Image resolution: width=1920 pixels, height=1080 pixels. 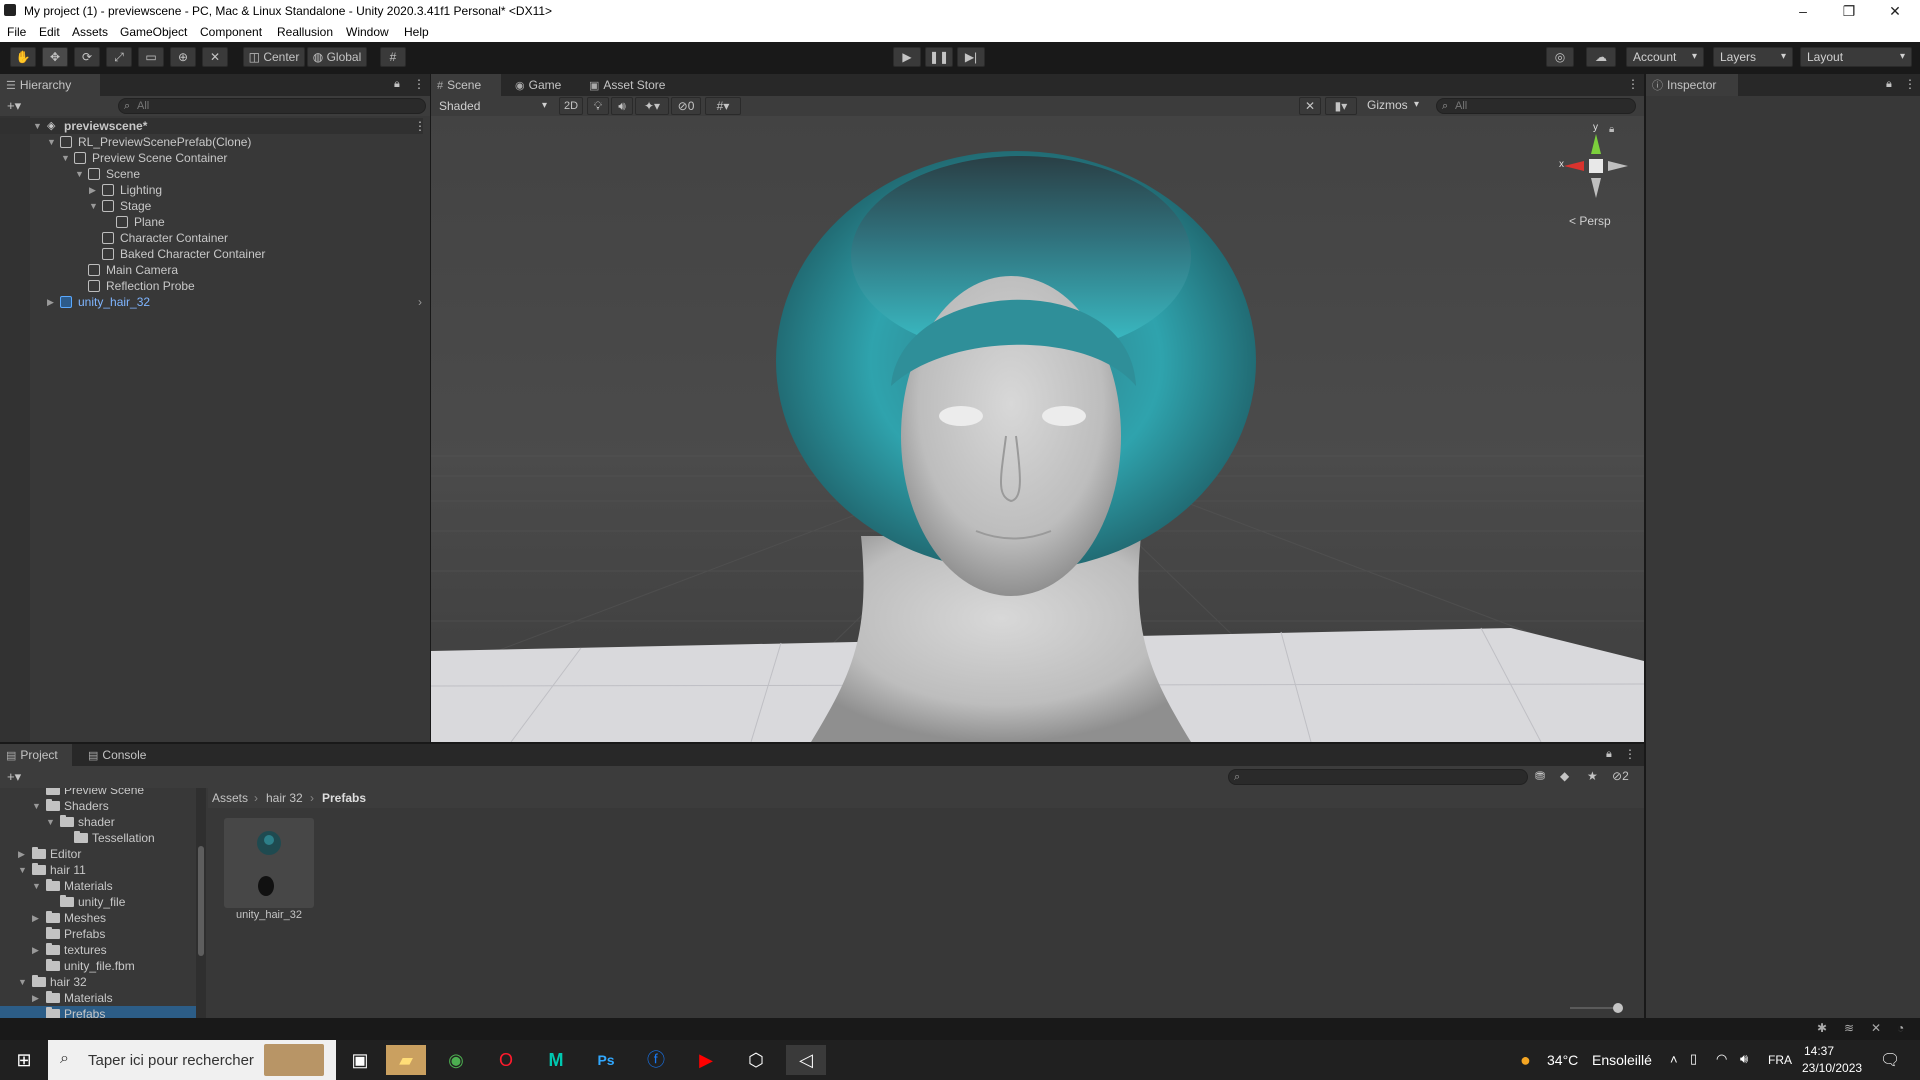 I want to click on scrollbar-thumb, so click(x=201, y=901).